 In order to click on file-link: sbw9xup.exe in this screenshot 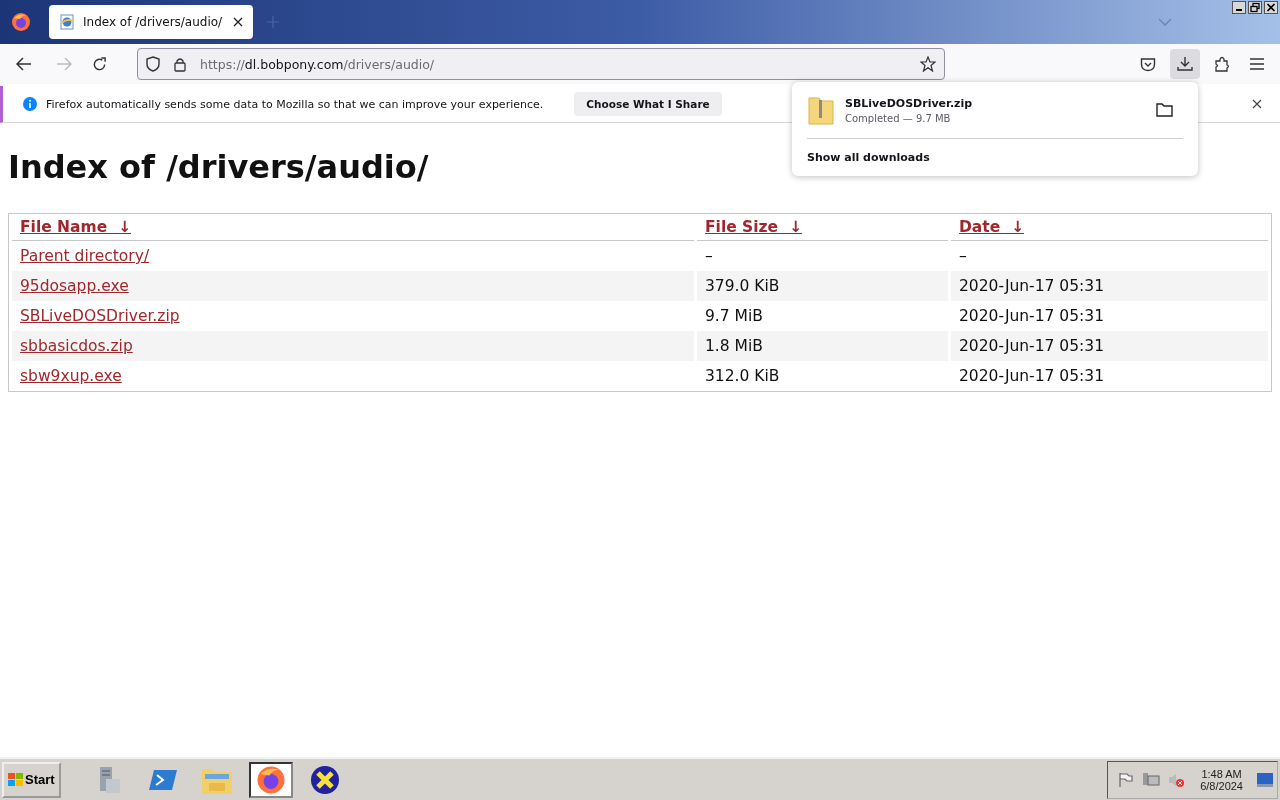, I will do `click(71, 376)`.